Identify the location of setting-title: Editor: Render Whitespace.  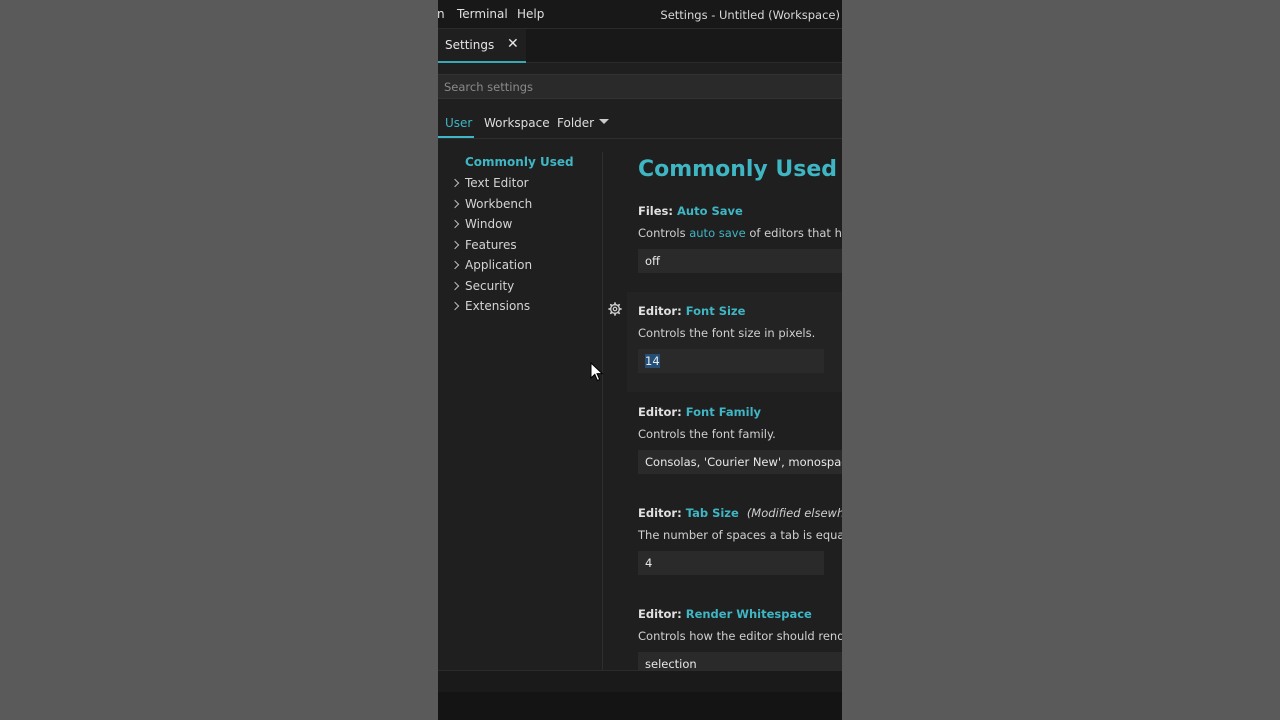
(740, 614).